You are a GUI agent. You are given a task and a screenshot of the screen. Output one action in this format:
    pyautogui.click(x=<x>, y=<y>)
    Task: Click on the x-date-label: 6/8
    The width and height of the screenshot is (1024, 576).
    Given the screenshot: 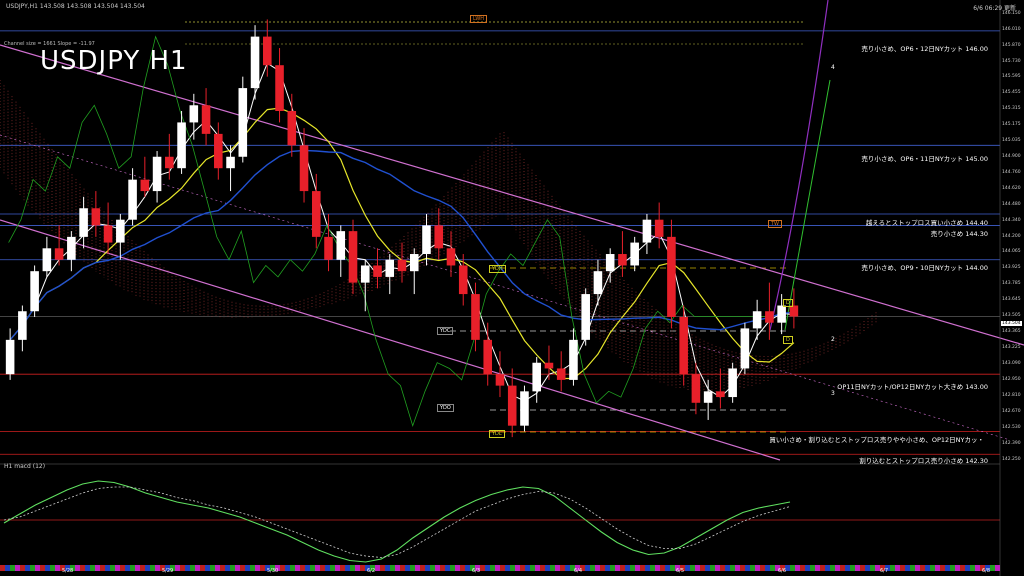 What is the action you would take?
    pyautogui.click(x=986, y=571)
    